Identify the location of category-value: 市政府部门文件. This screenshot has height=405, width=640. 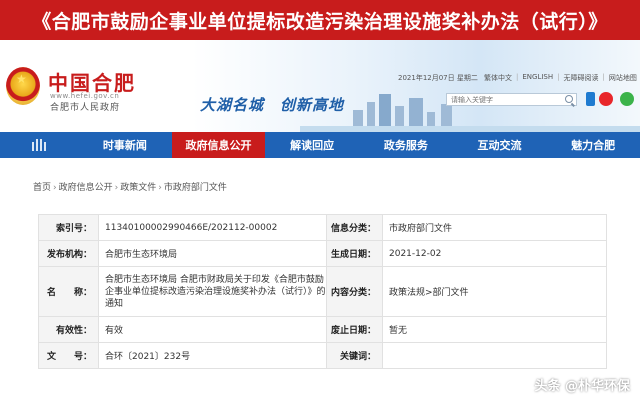
(494, 227).